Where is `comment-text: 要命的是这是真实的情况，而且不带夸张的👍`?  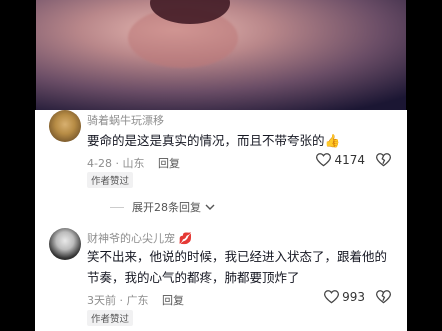 comment-text: 要命的是这是真实的情况，而且不带夸张的👍 is located at coordinates (242, 140).